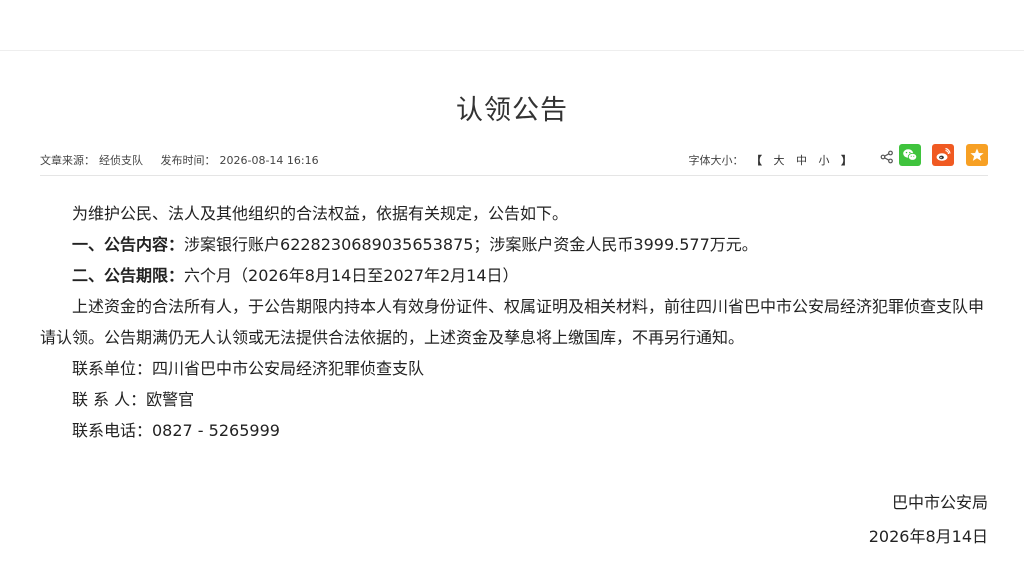 Image resolution: width=1024 pixels, height=576 pixels. I want to click on announcement-item-2: 二、公告期限：六个月（2026年8月14日至2027年2月14日）, so click(516, 275).